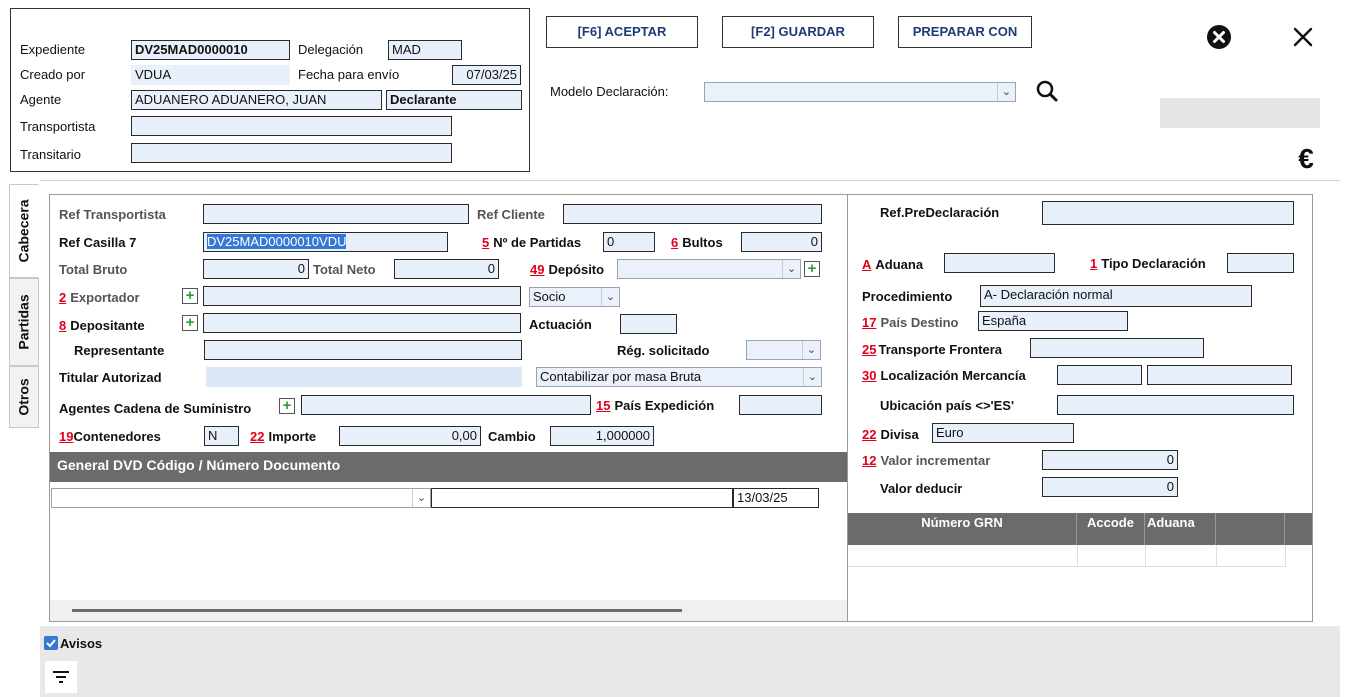  Describe the element at coordinates (697, 242) in the screenshot. I see `bultos-label: 6 Bultos` at that location.